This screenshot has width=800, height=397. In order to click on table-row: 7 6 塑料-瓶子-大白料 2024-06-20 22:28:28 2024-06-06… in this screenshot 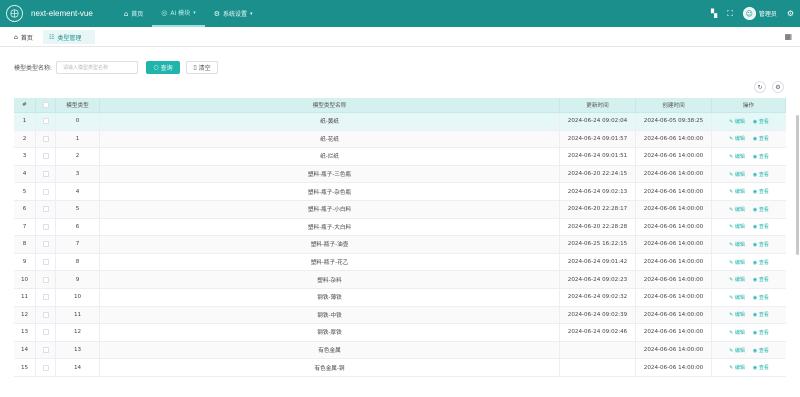, I will do `click(400, 227)`.